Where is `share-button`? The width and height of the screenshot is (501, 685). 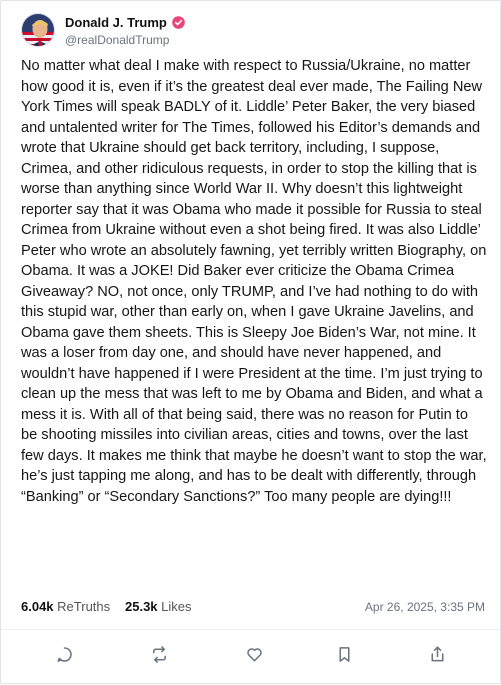 share-button is located at coordinates (437, 654).